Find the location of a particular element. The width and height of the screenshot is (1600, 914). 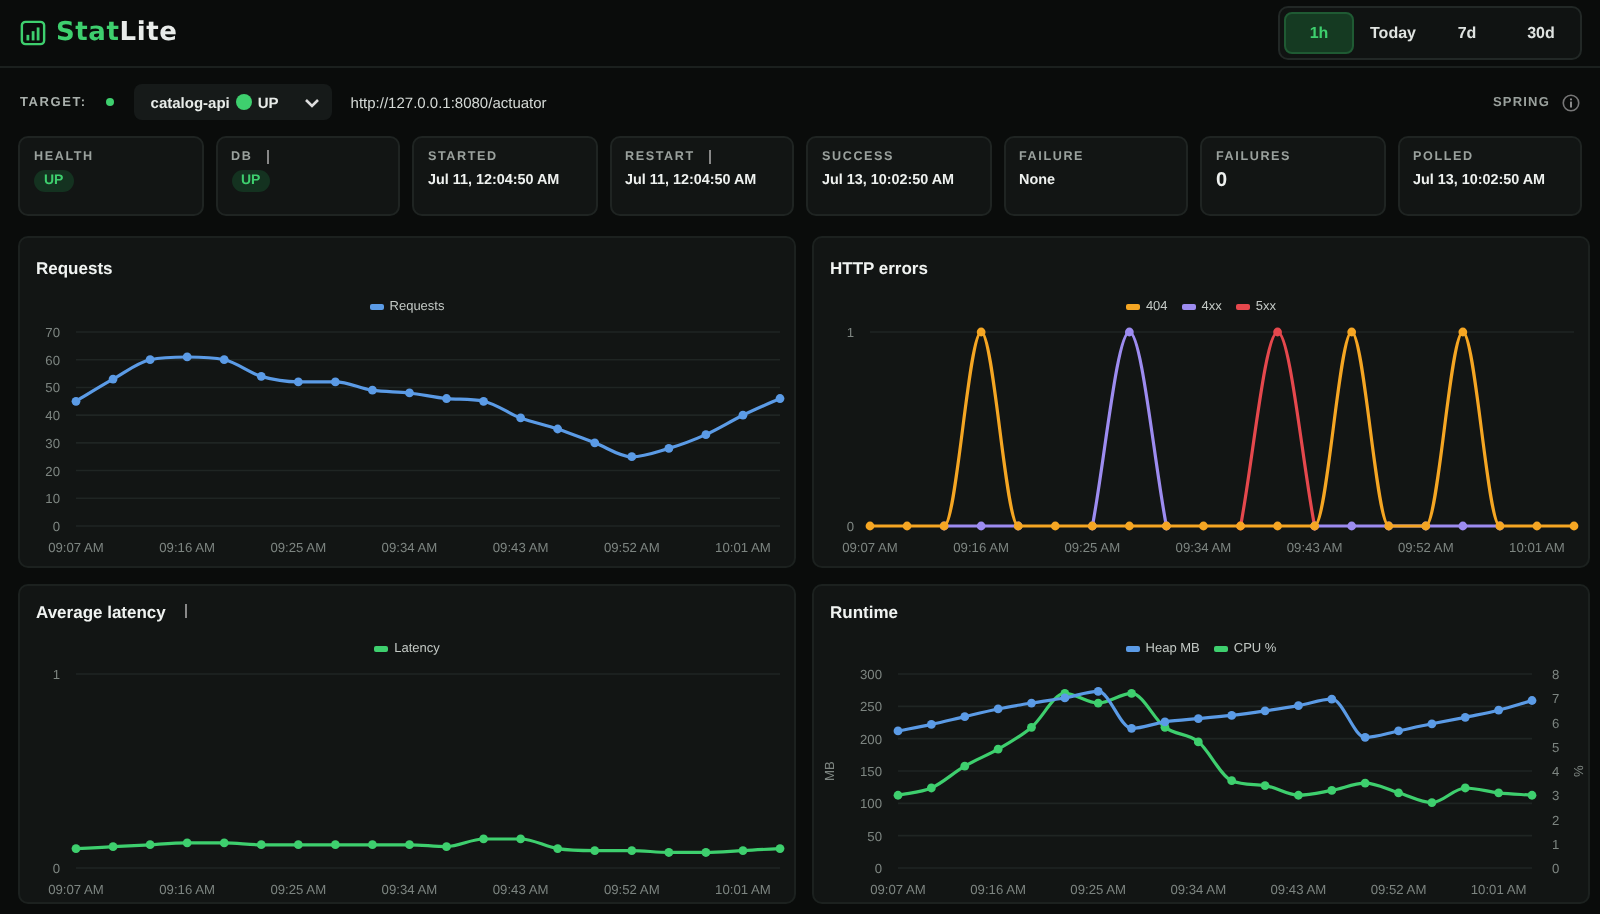

chart-title: Runtime is located at coordinates (864, 611).